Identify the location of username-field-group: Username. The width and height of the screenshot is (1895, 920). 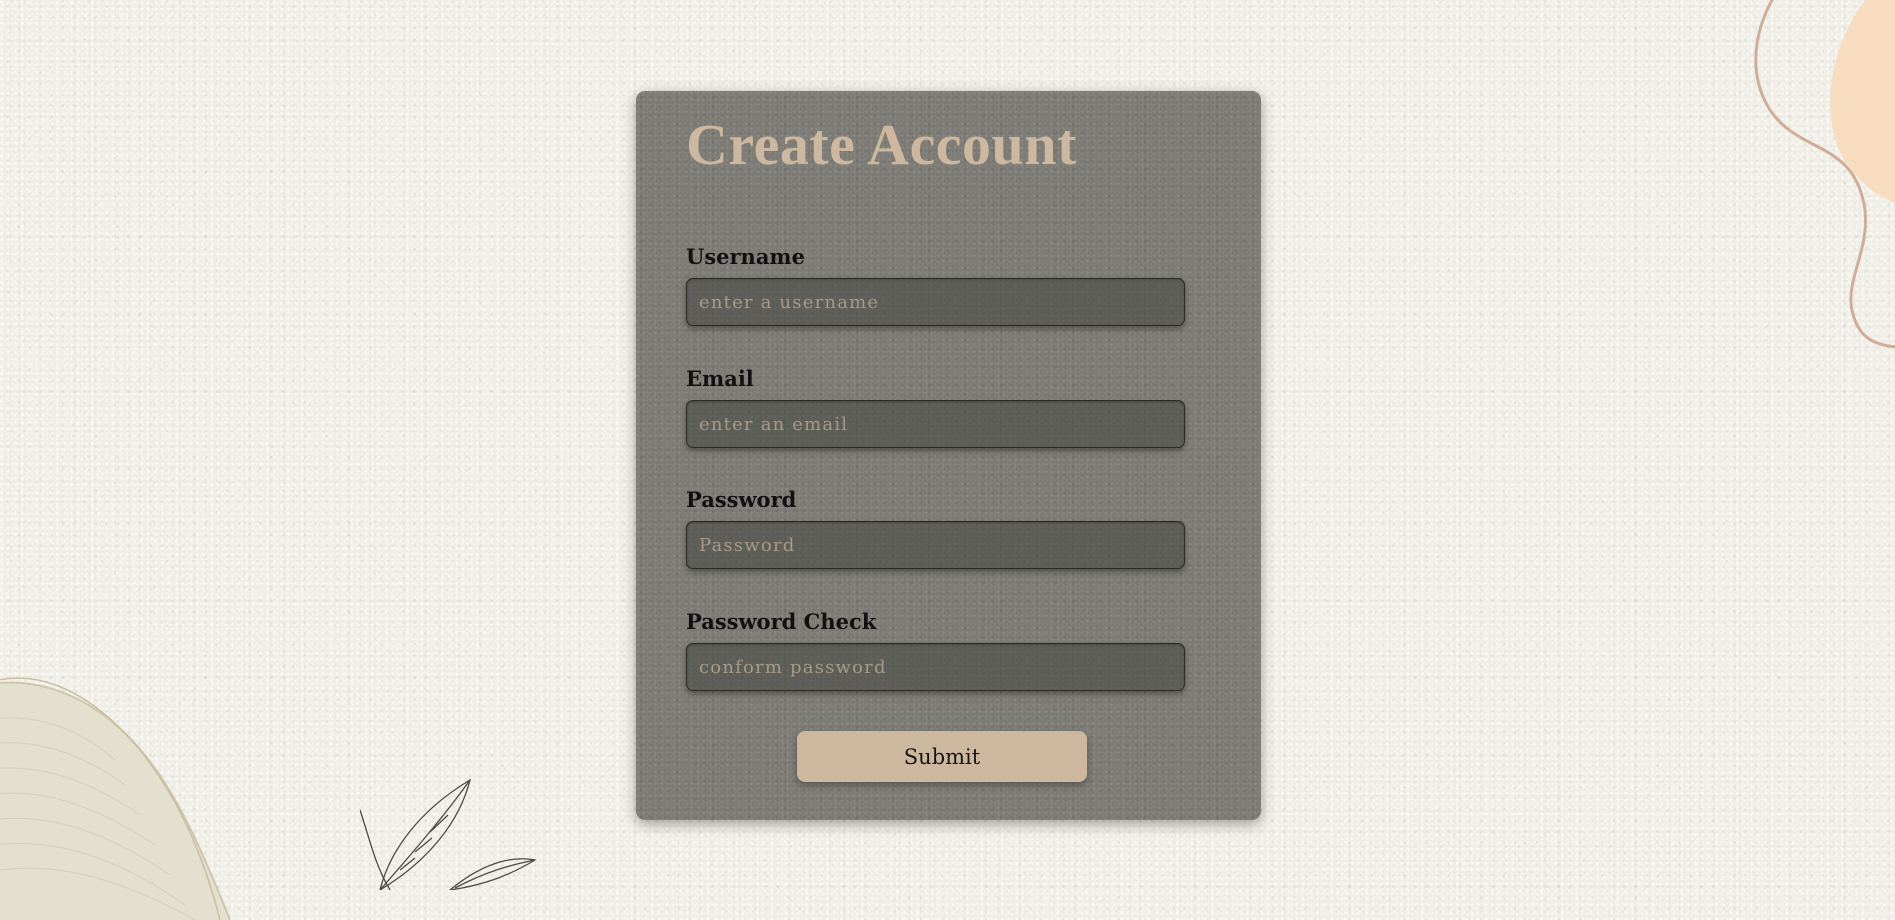
(935, 285).